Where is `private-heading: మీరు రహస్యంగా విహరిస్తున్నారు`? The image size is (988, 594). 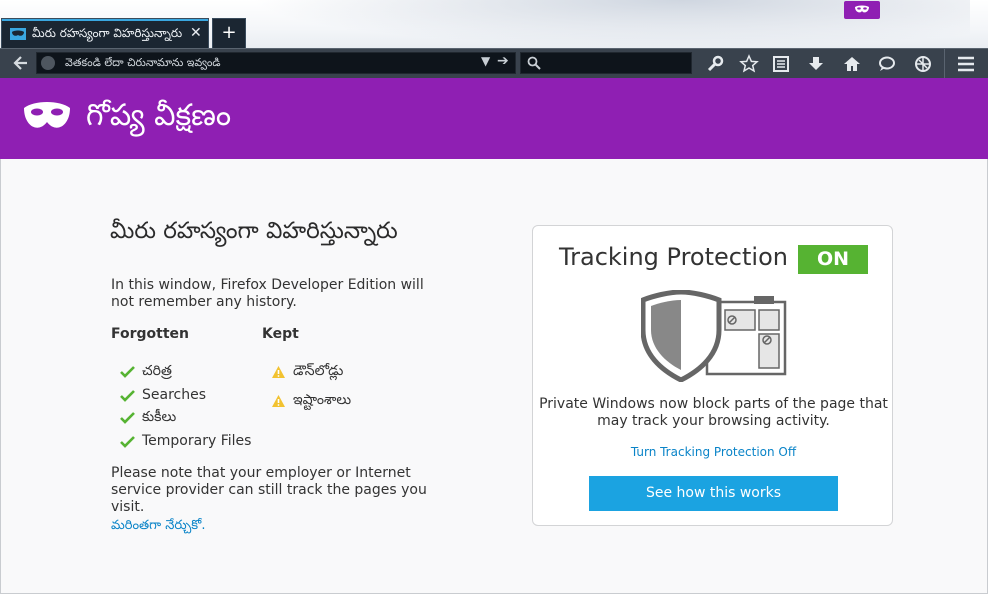 private-heading: మీరు రహస్యంగా విహరిస్తున్నారు is located at coordinates (254, 231).